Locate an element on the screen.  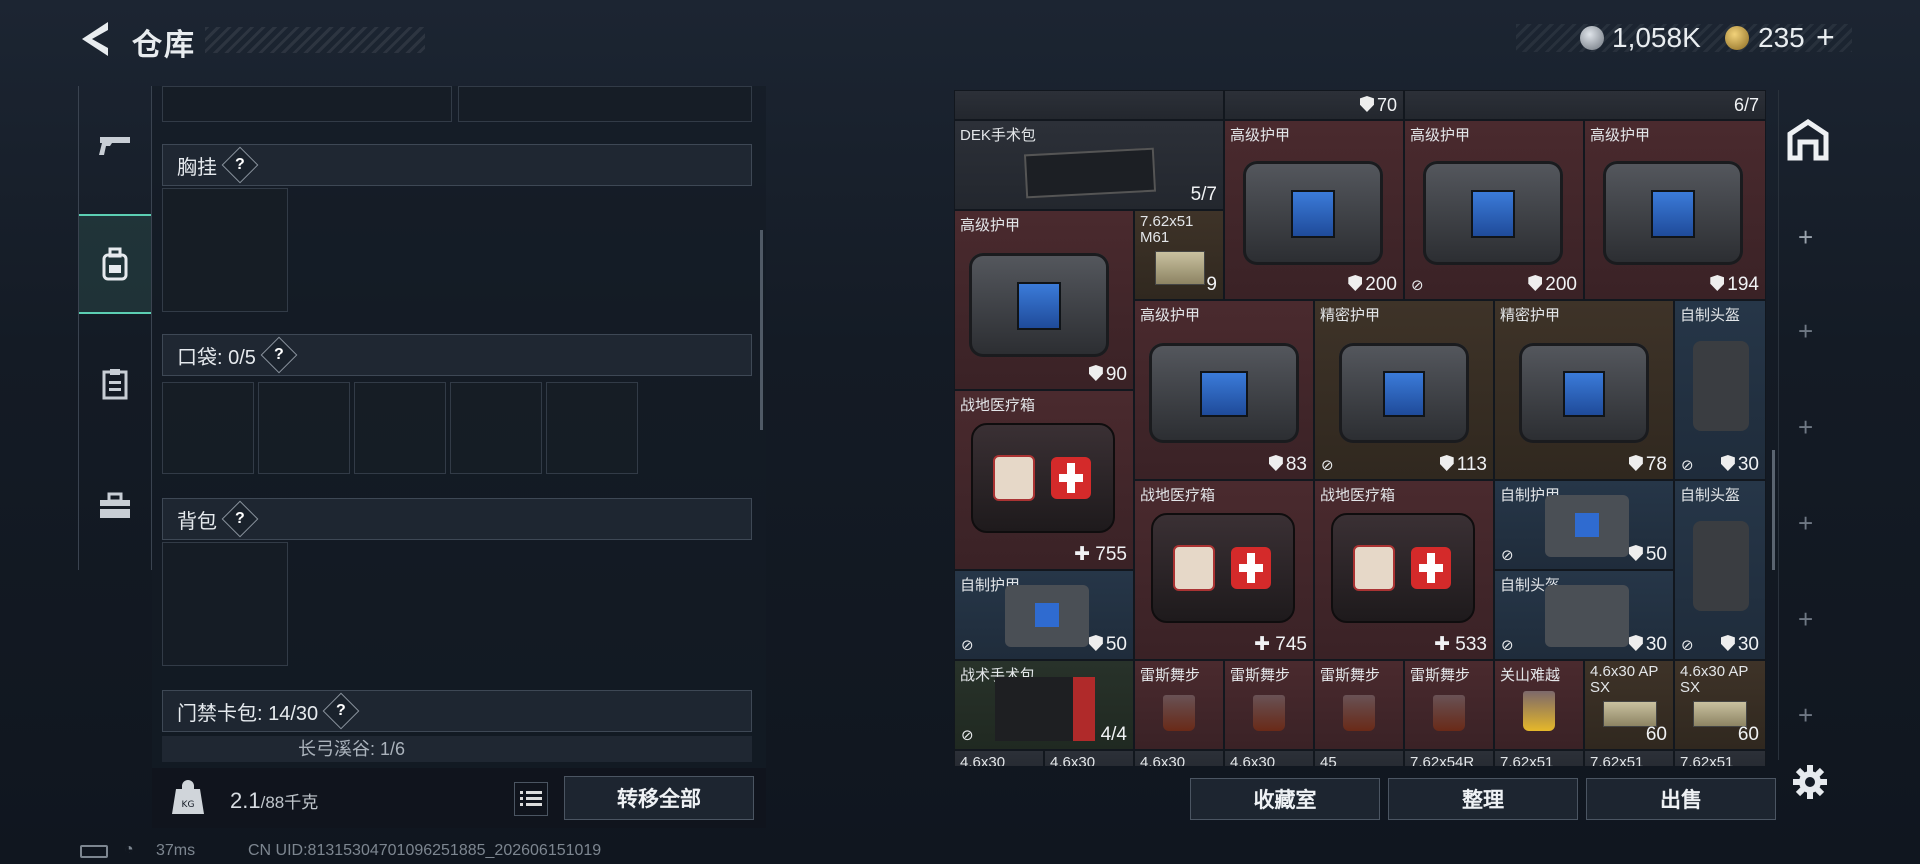
tab-weapons is located at coordinates (115, 146).